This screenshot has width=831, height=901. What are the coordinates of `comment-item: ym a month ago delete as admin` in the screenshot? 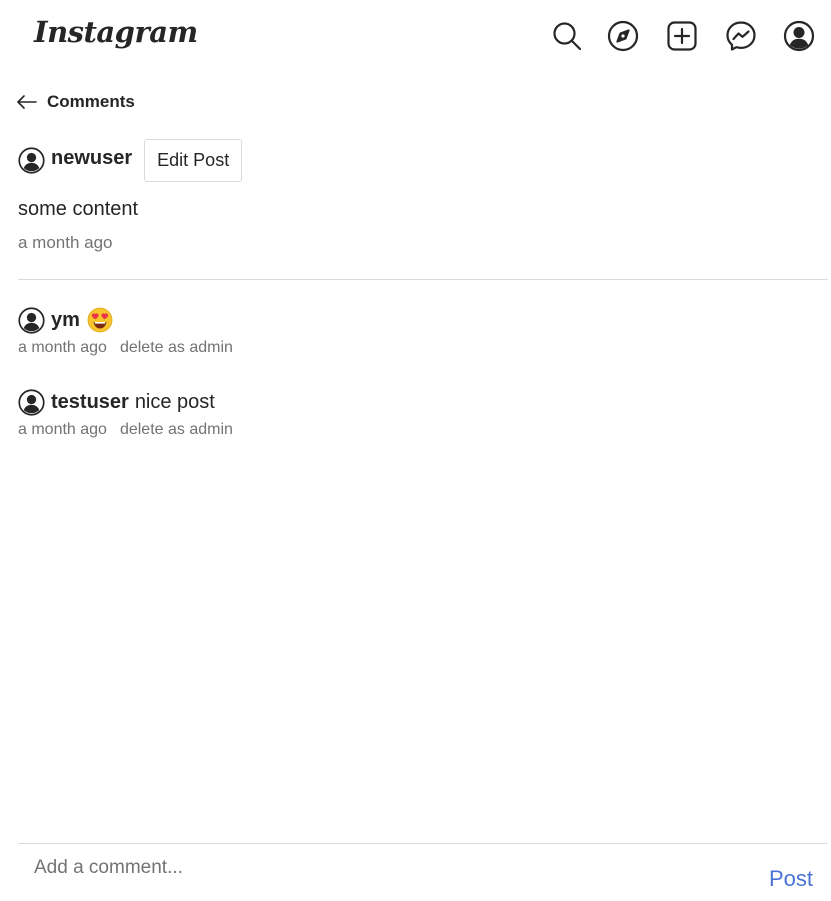 It's located at (125, 331).